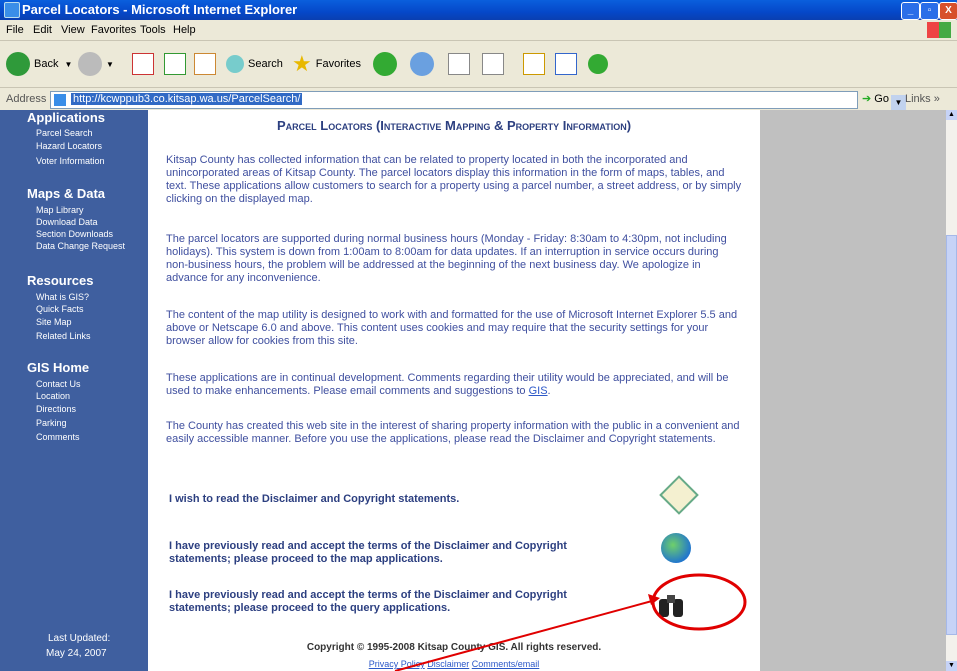  I want to click on back-arrow-icon, so click(18, 64).